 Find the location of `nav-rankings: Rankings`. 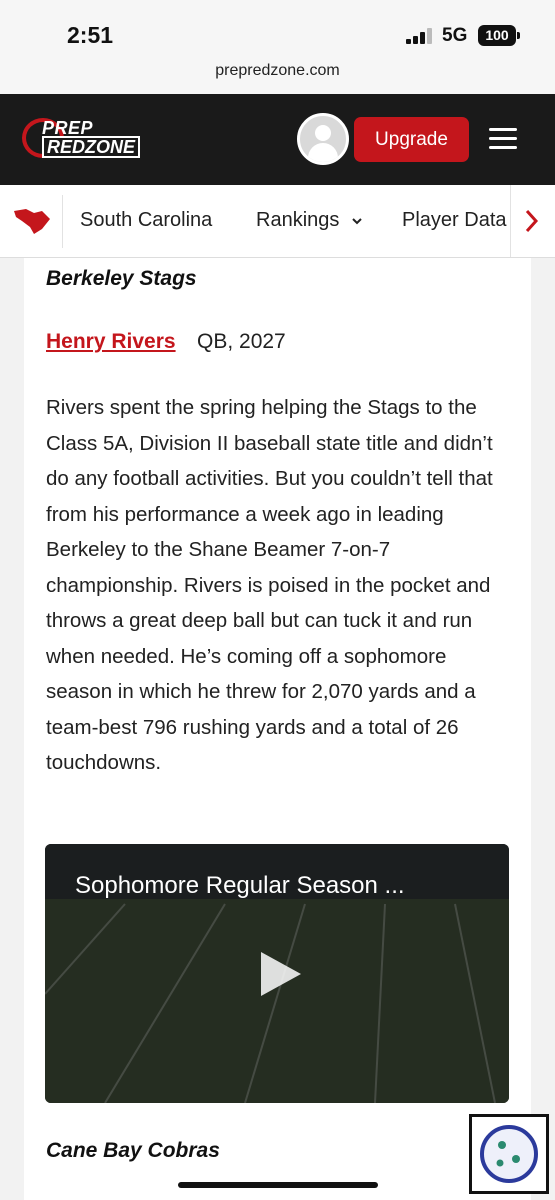

nav-rankings: Rankings is located at coordinates (309, 220).